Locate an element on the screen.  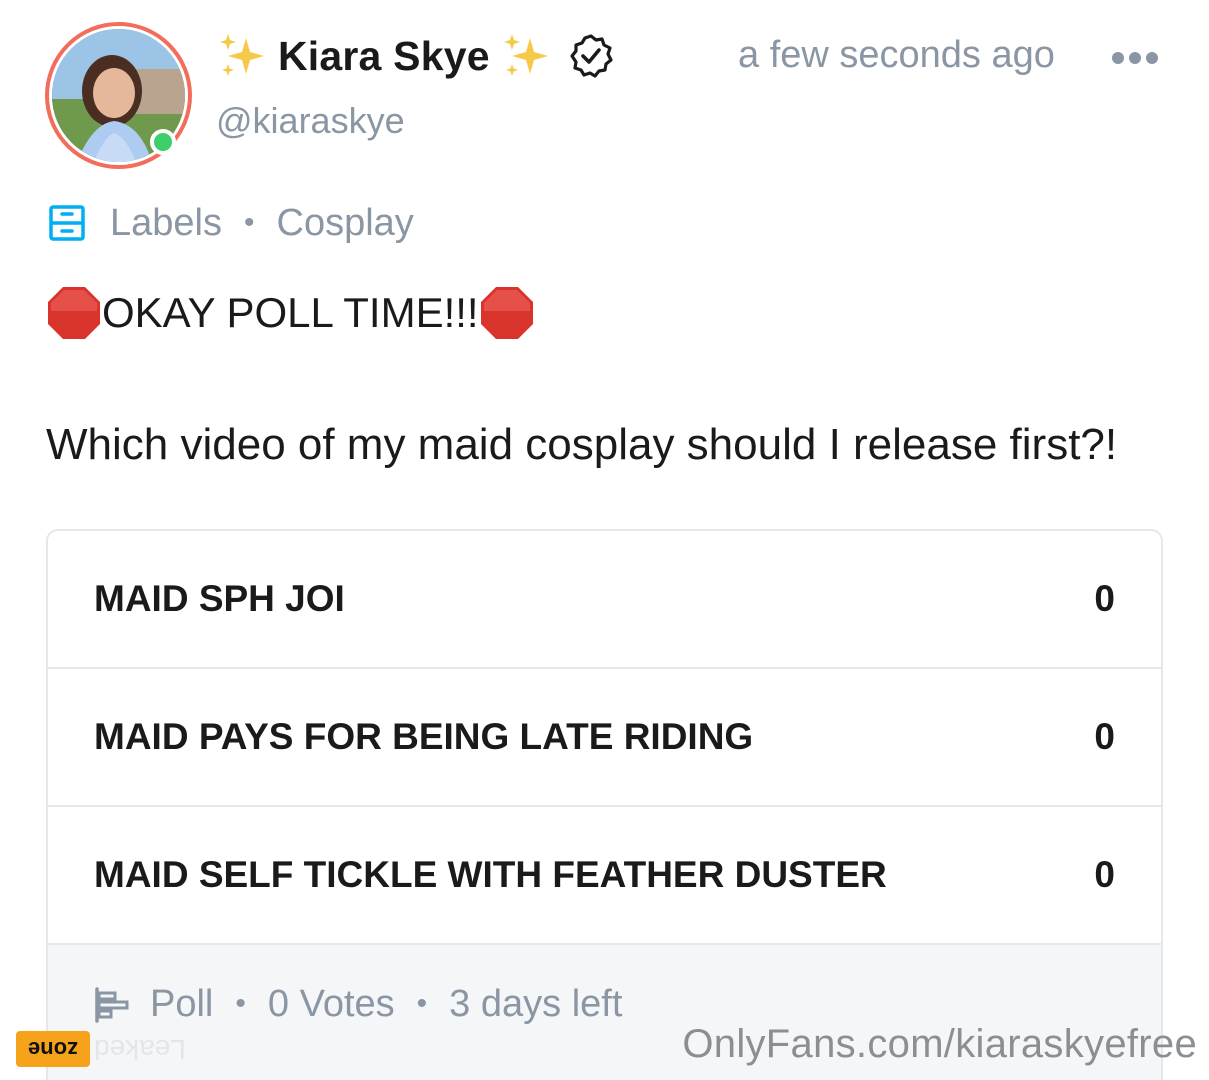
author-username: @kiaraskye is located at coordinates (310, 121).